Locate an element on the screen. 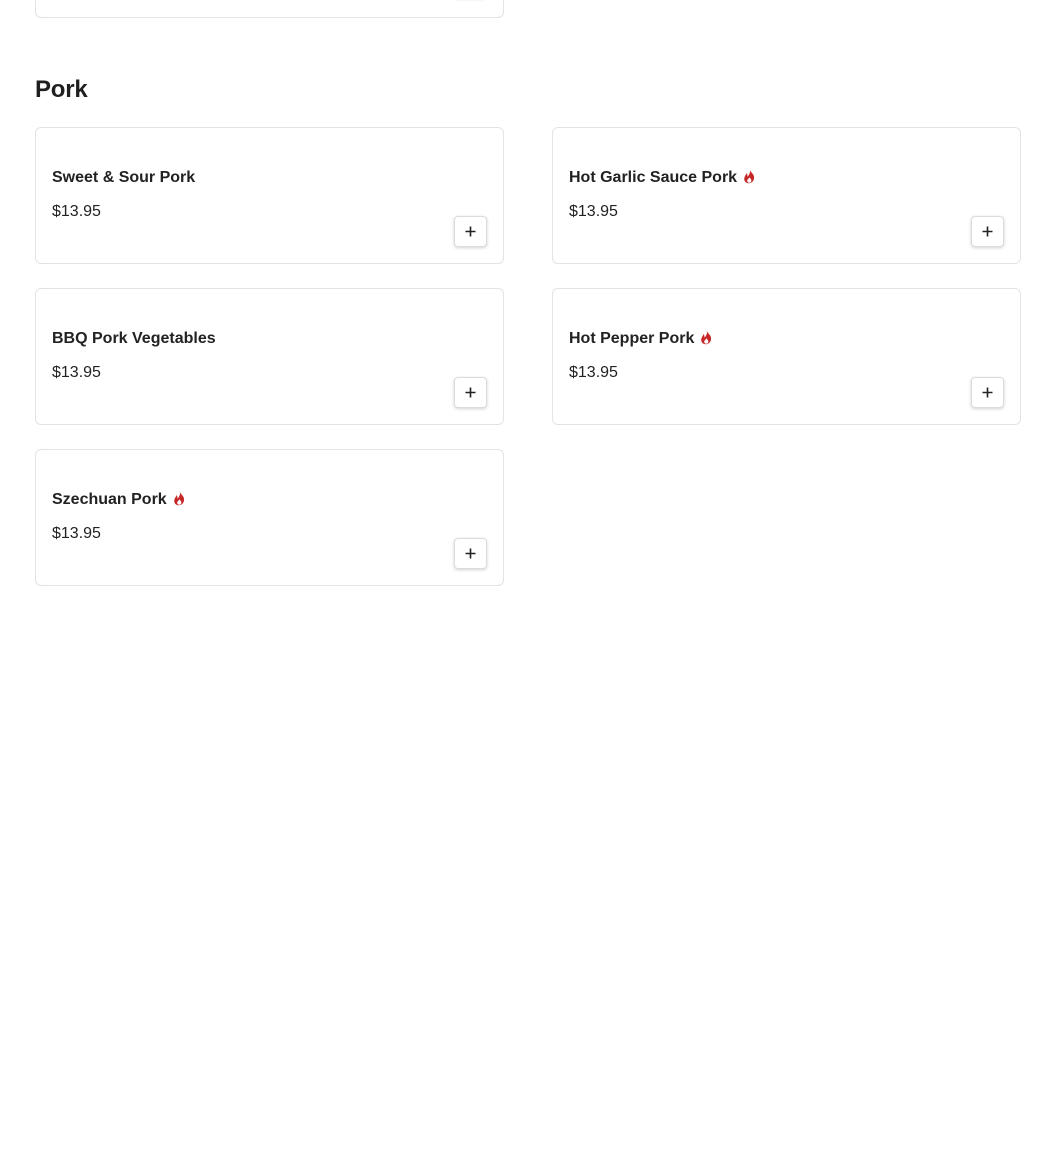 Image resolution: width=1050 pixels, height=1157 pixels. menu-item-card: Sweet & Sour Pork $13.95 is located at coordinates (269, 195).